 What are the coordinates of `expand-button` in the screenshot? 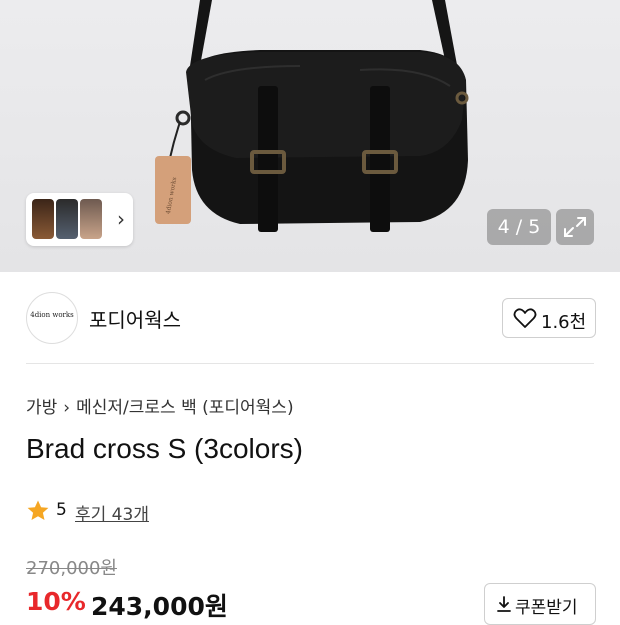 It's located at (575, 227).